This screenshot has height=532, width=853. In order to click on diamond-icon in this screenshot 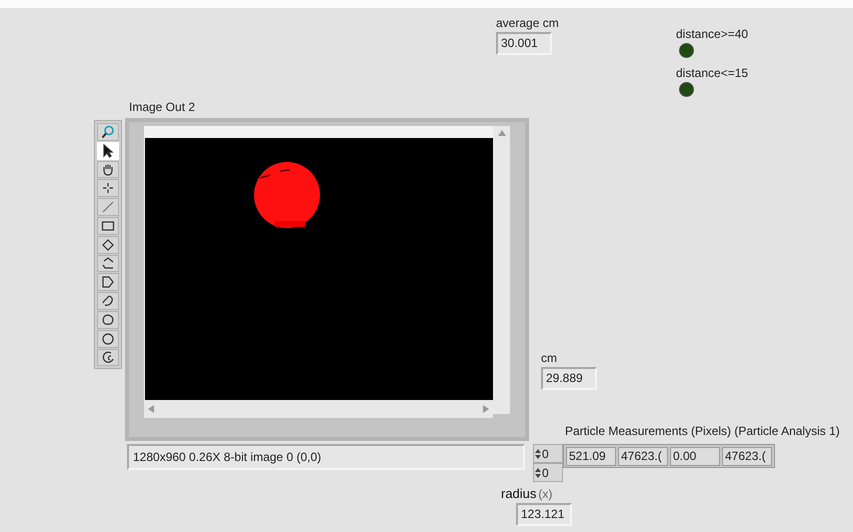, I will do `click(108, 245)`.